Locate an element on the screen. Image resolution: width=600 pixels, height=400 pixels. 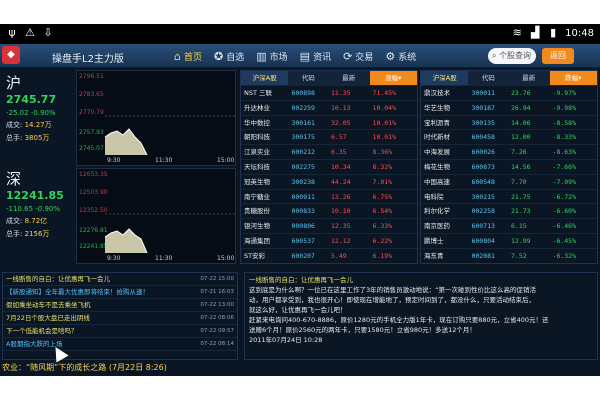
index-name: 沪 is located at coordinates (14, 83).